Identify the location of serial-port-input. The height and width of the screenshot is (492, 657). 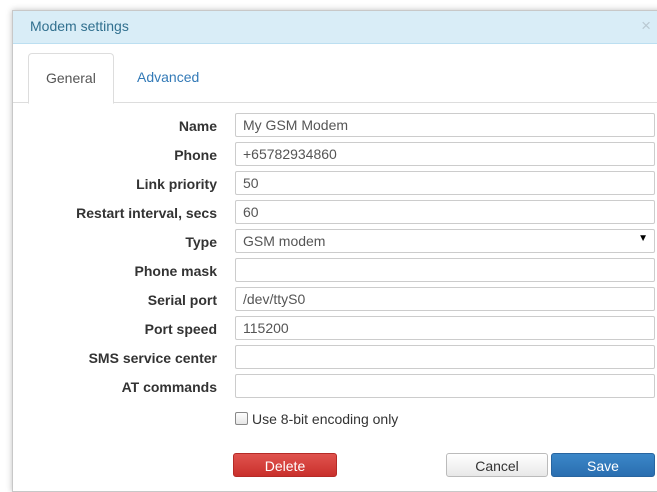
(445, 299).